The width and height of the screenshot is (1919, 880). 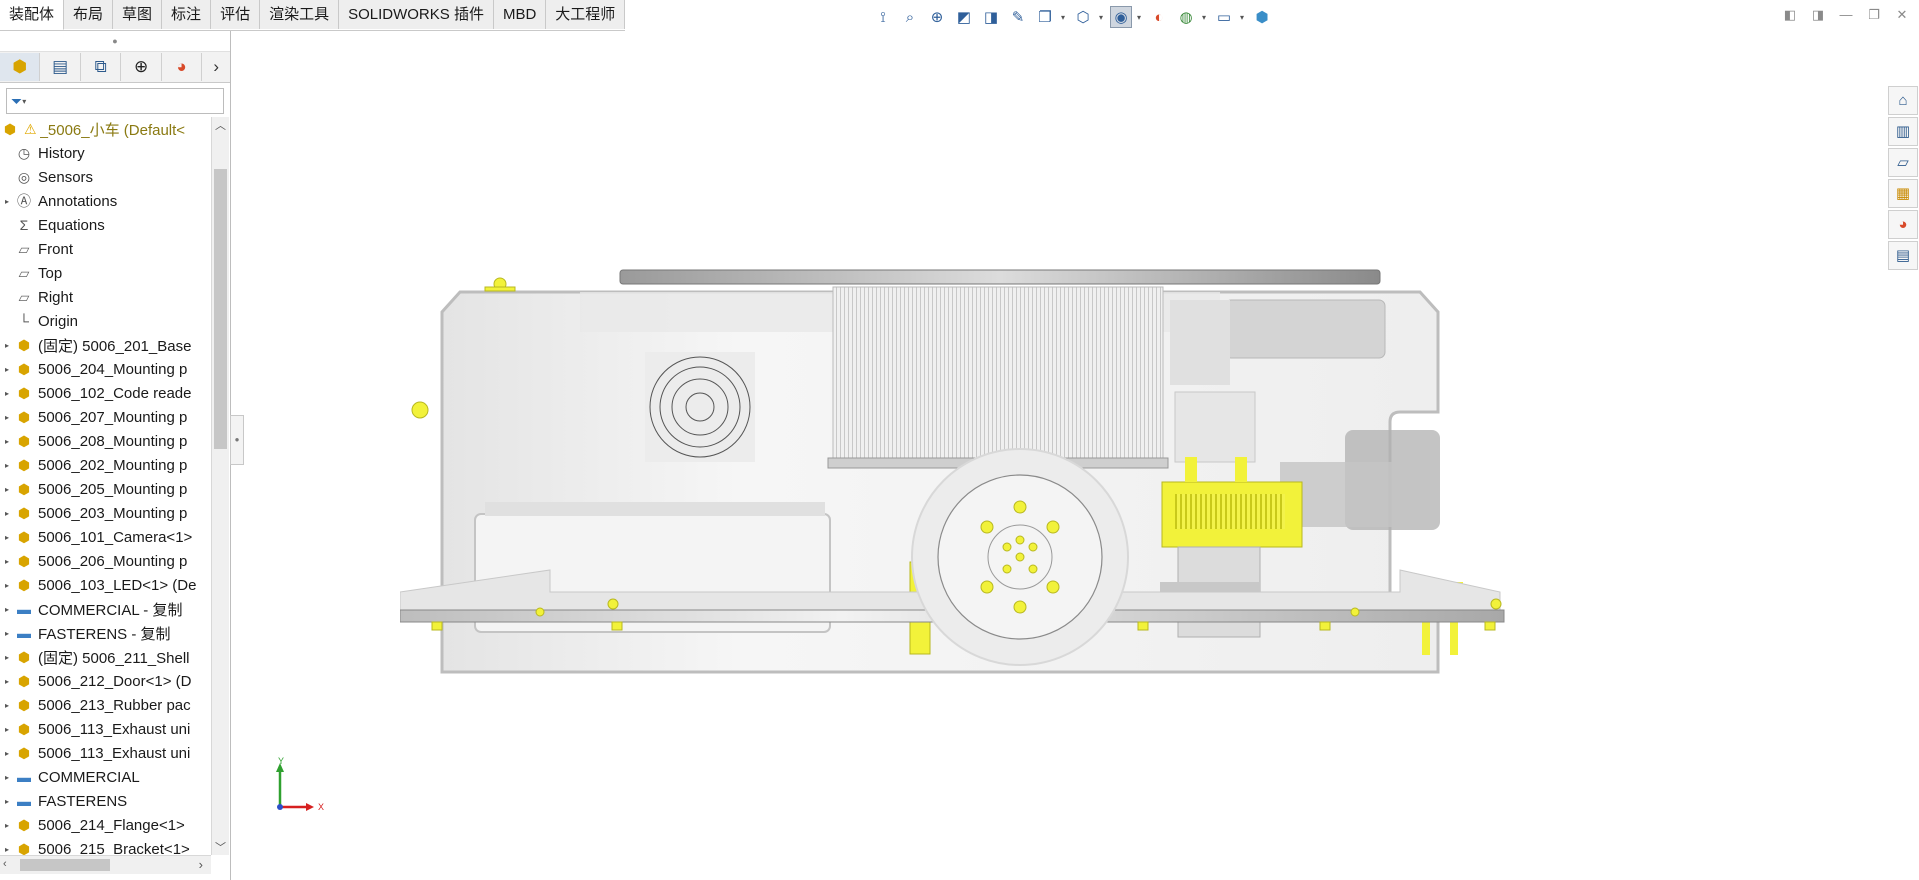 What do you see at coordinates (105, 129) in the screenshot?
I see `tree-root-assembly: ⬢ ⚠ _5006_小车 (Default<` at bounding box center [105, 129].